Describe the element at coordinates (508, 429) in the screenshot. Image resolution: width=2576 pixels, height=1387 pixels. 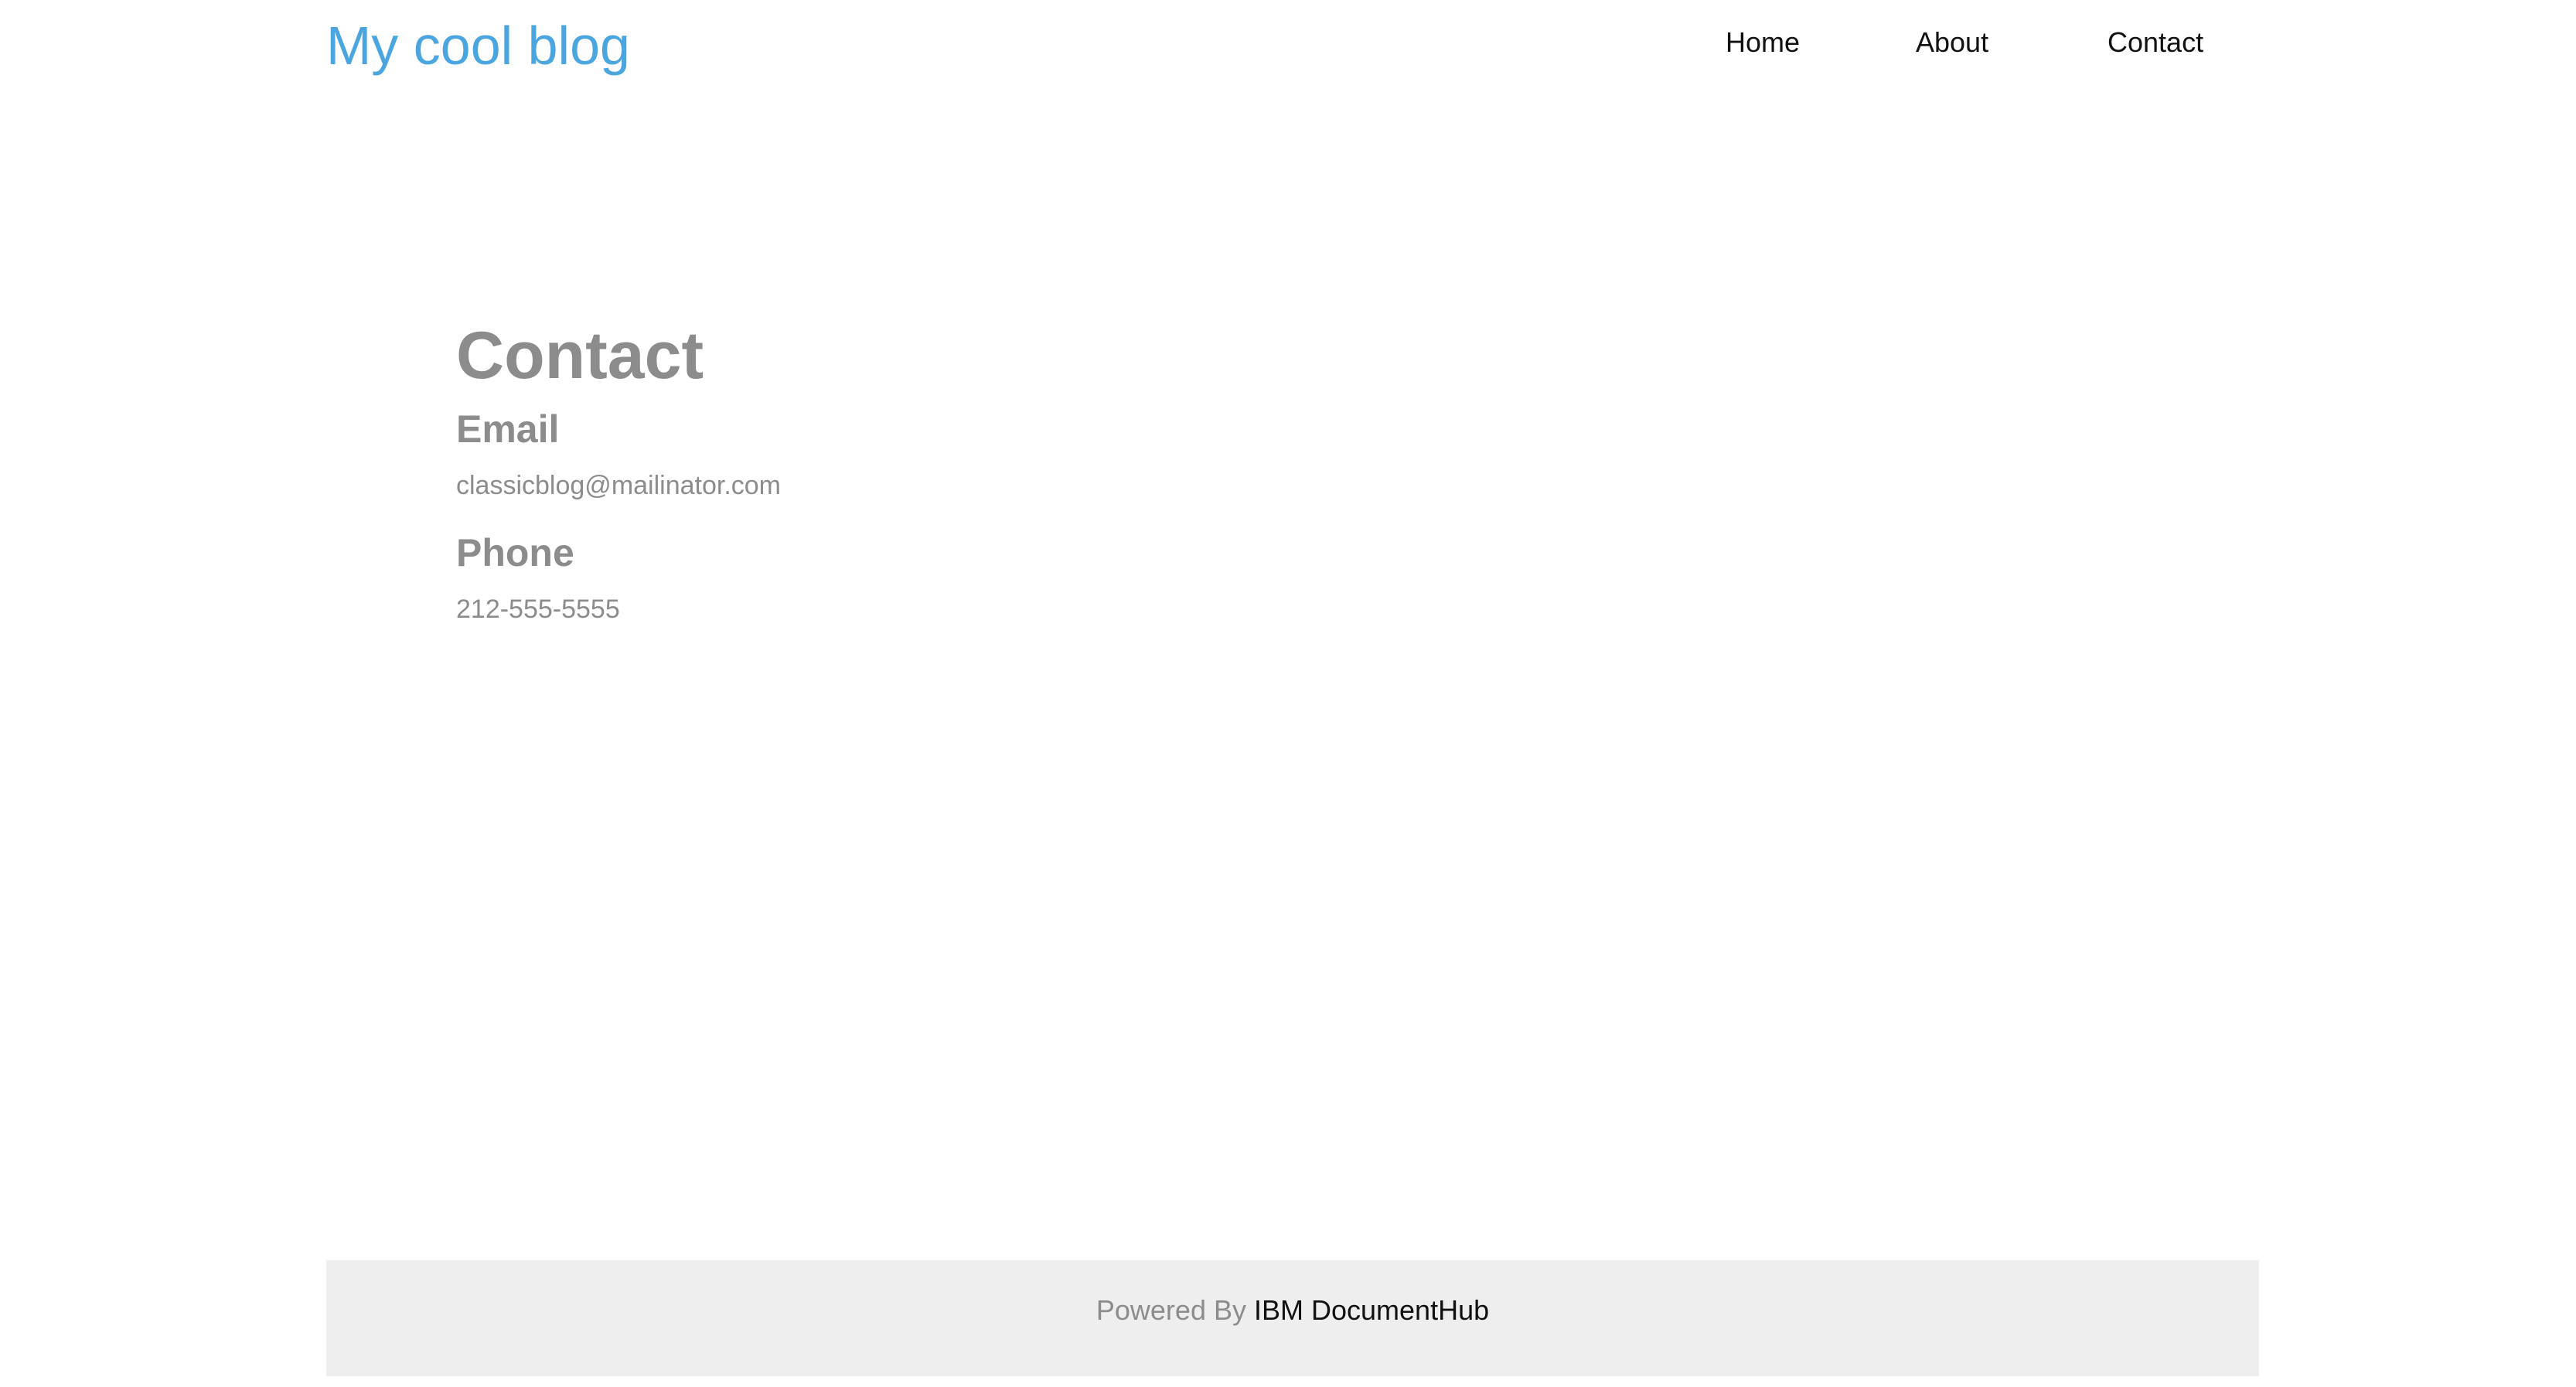
I see `email-heading: Email` at that location.